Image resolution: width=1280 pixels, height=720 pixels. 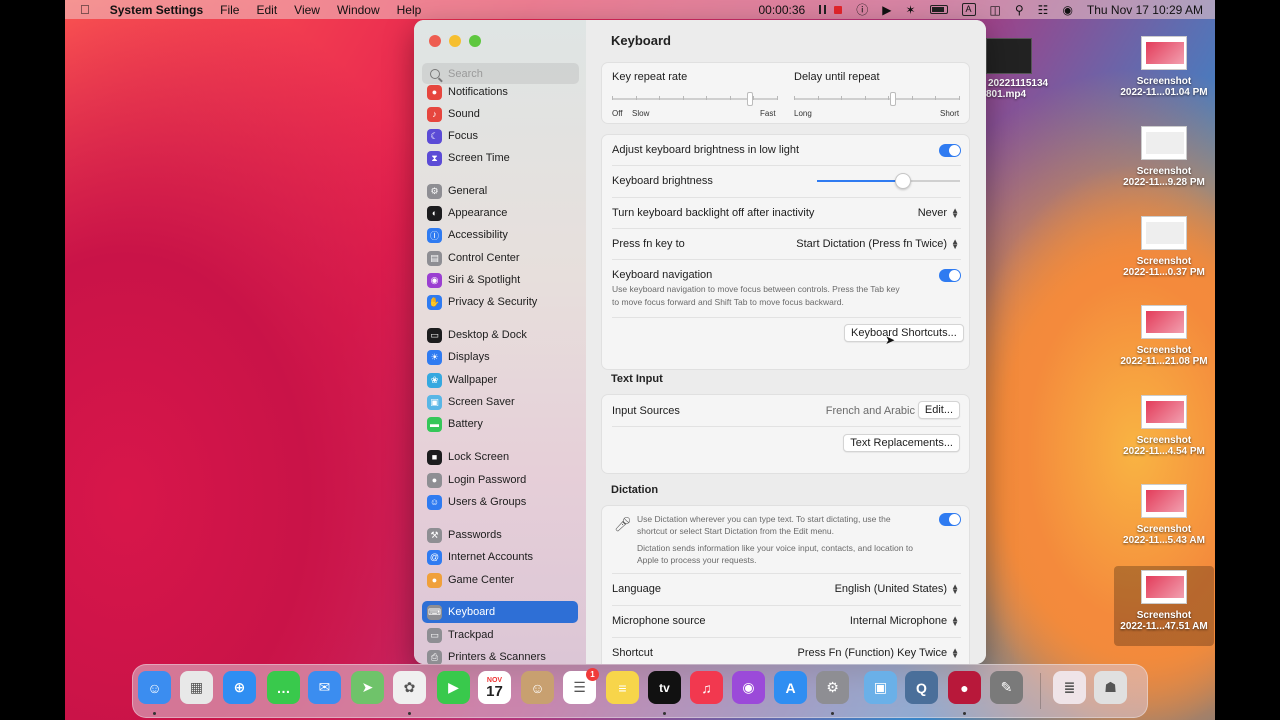 What do you see at coordinates (409, 687) in the screenshot?
I see `photos-icon: ✿` at bounding box center [409, 687].